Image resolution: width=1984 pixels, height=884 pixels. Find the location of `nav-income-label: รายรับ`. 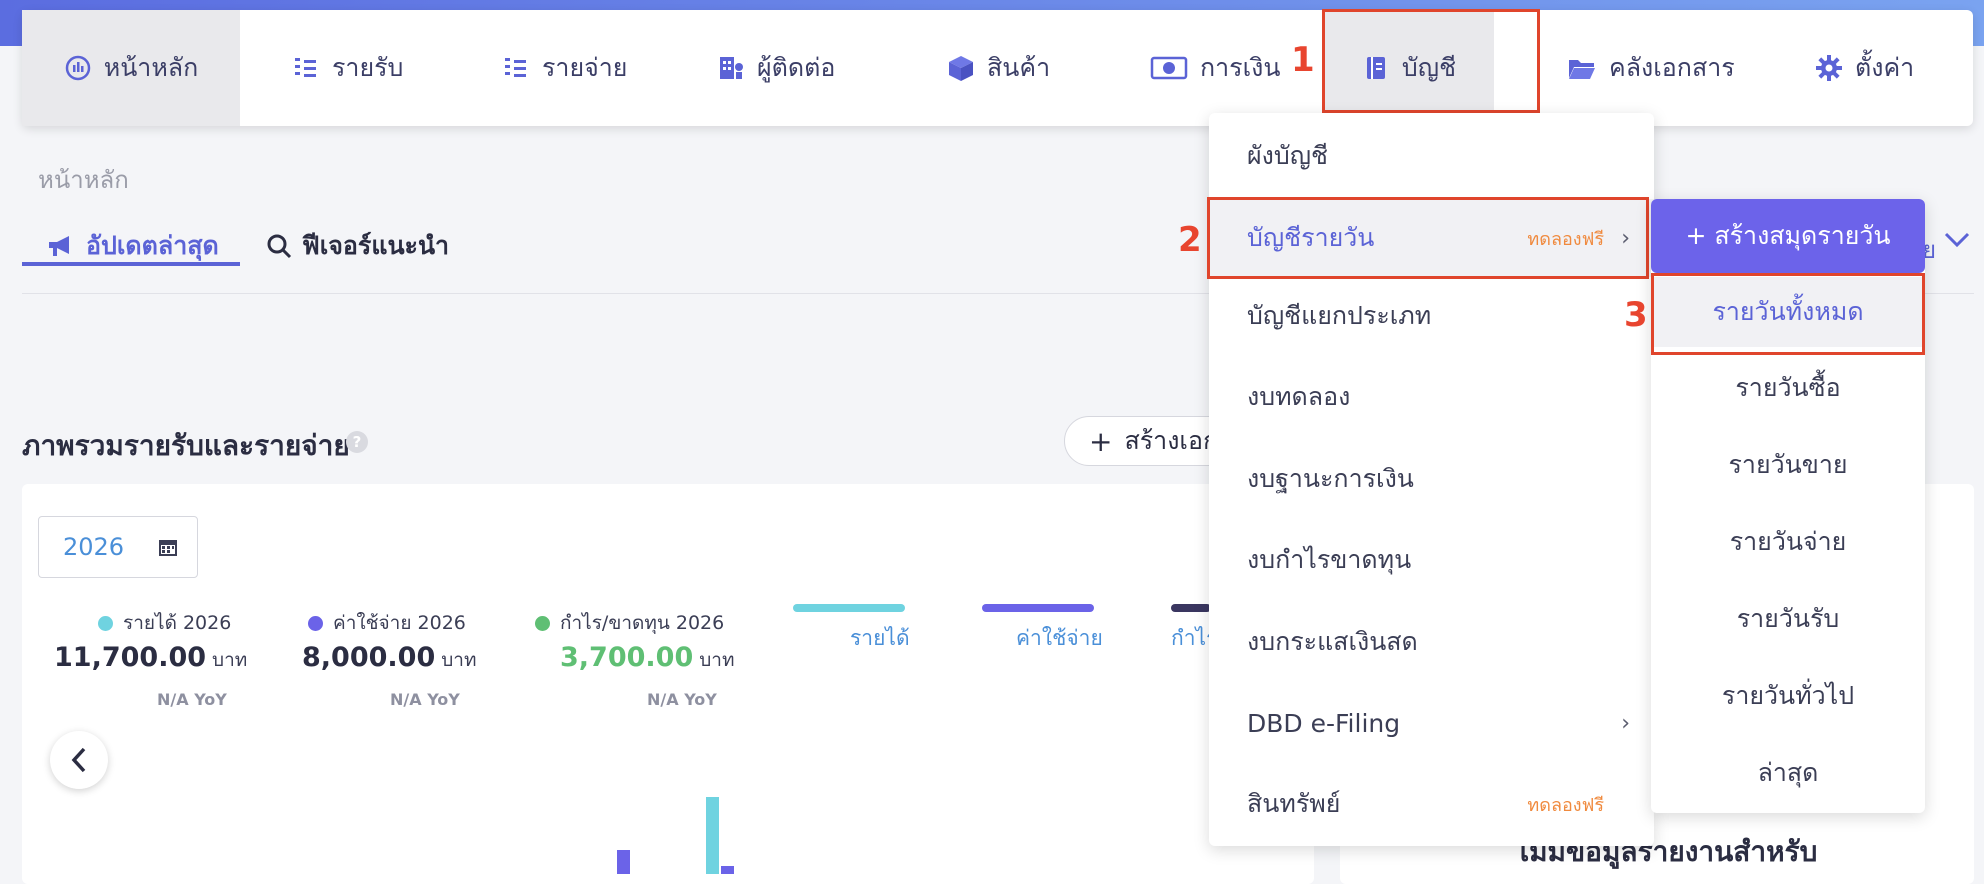

nav-income-label: รายรับ is located at coordinates (368, 67).